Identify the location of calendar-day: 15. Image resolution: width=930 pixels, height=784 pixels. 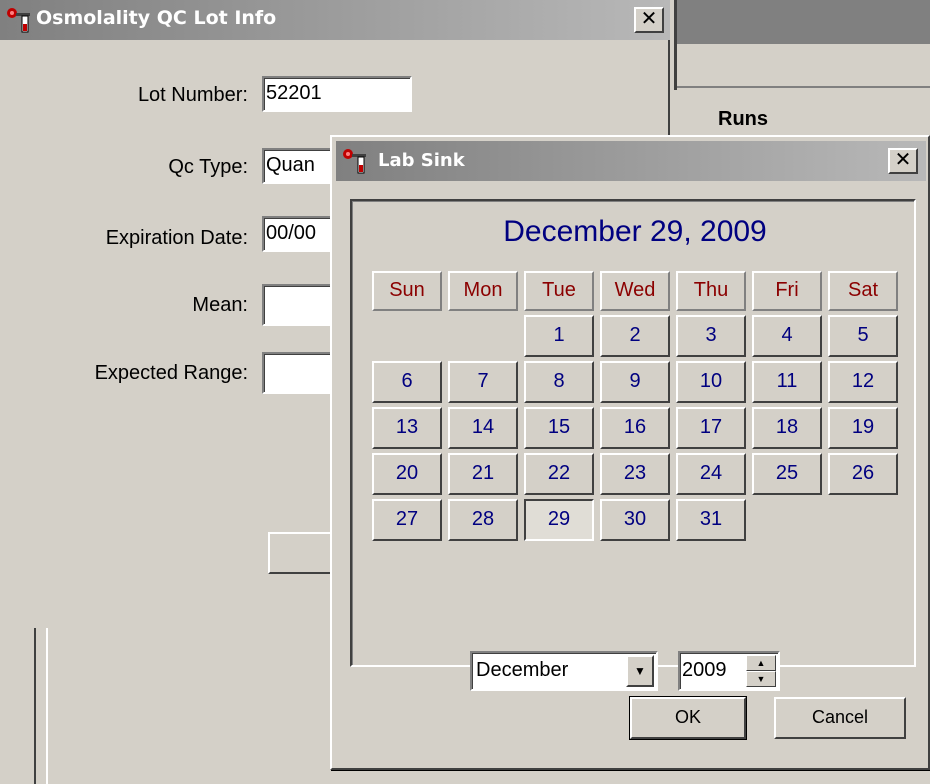
(559, 428).